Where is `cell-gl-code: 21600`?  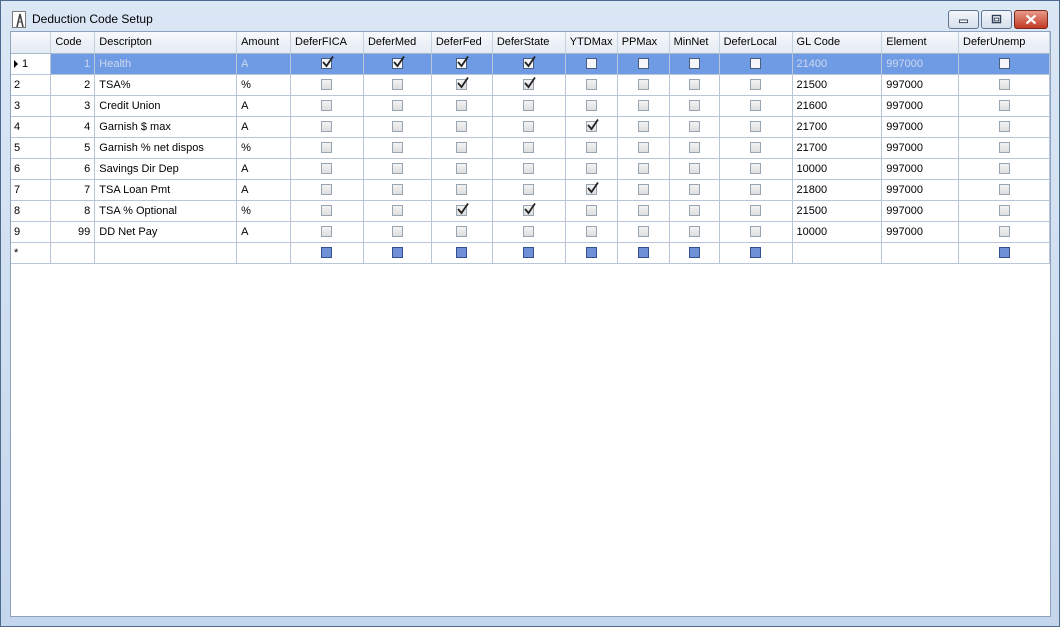
cell-gl-code: 21600 is located at coordinates (837, 106).